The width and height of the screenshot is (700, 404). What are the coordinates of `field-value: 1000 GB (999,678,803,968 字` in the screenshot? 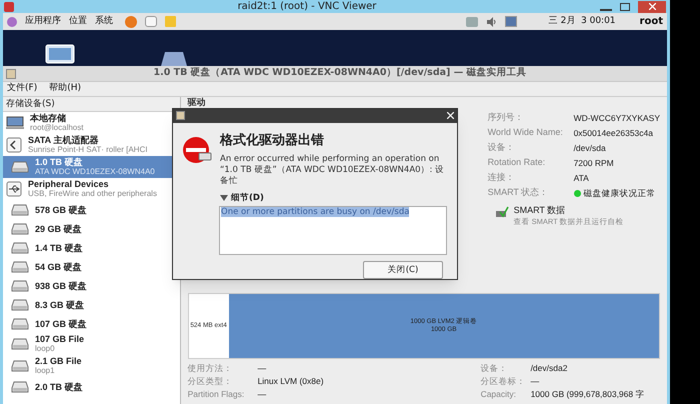 It's located at (587, 394).